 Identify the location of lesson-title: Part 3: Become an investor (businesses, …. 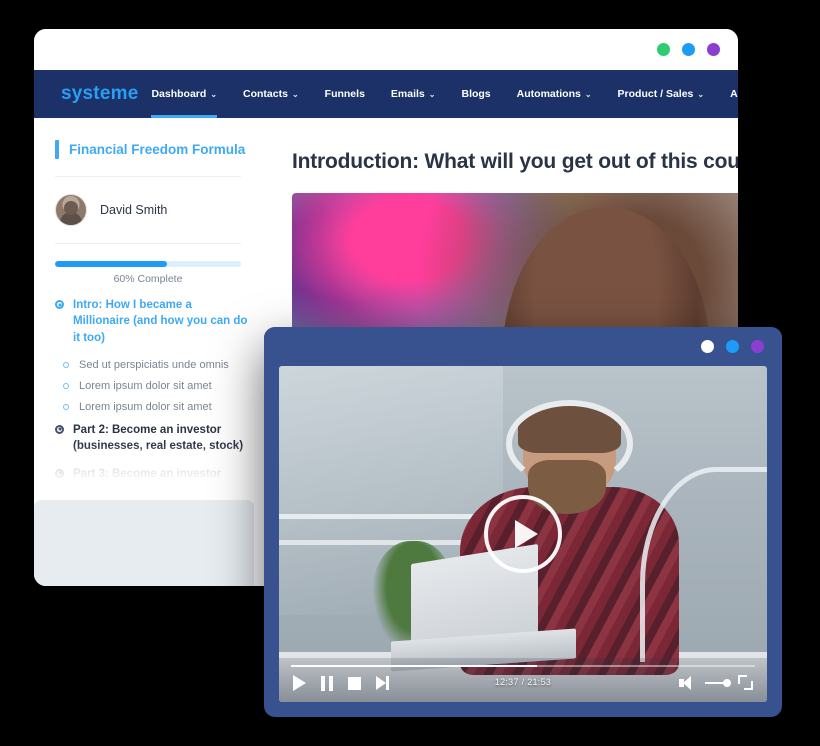
(147, 481).